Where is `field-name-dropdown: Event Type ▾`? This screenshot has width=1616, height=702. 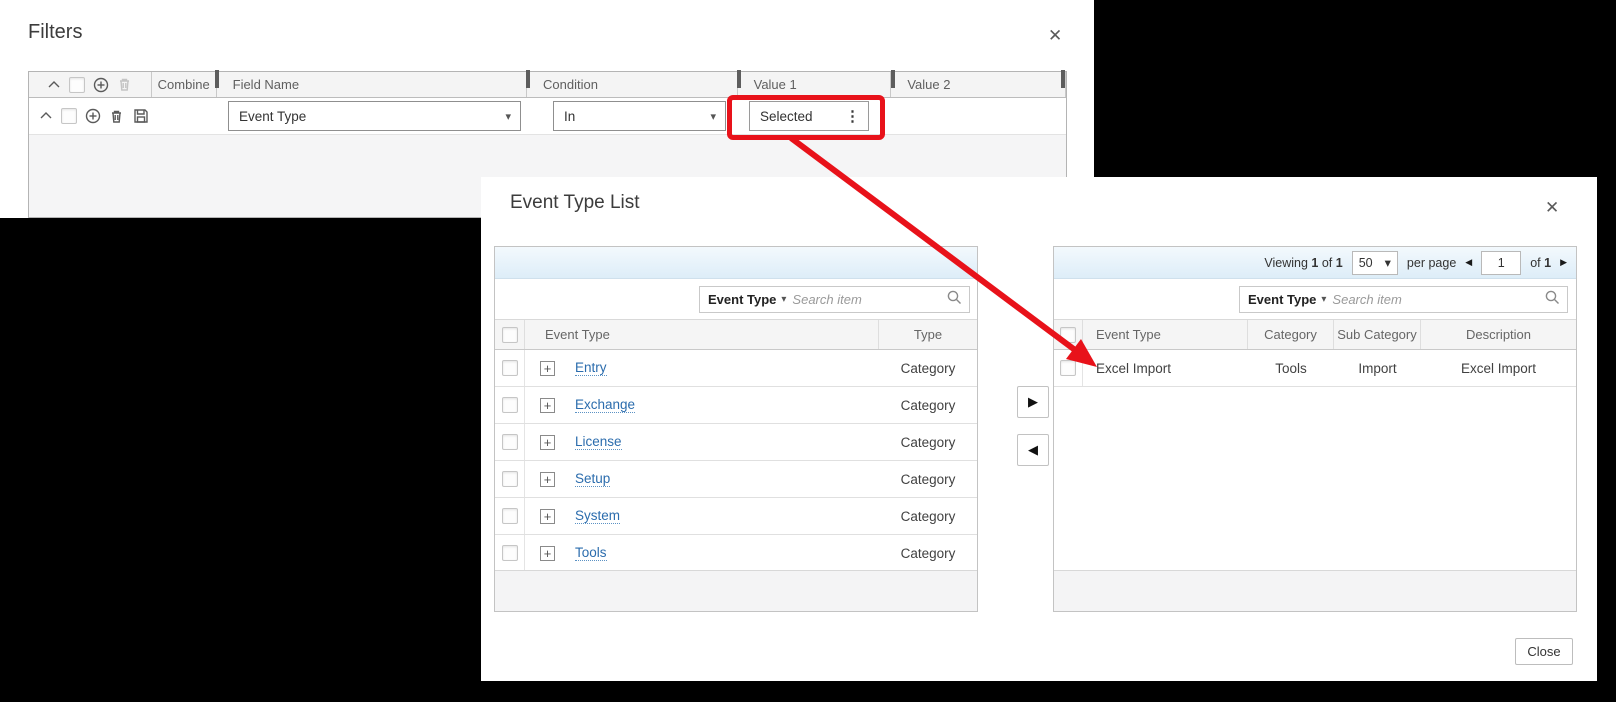 field-name-dropdown: Event Type ▾ is located at coordinates (374, 116).